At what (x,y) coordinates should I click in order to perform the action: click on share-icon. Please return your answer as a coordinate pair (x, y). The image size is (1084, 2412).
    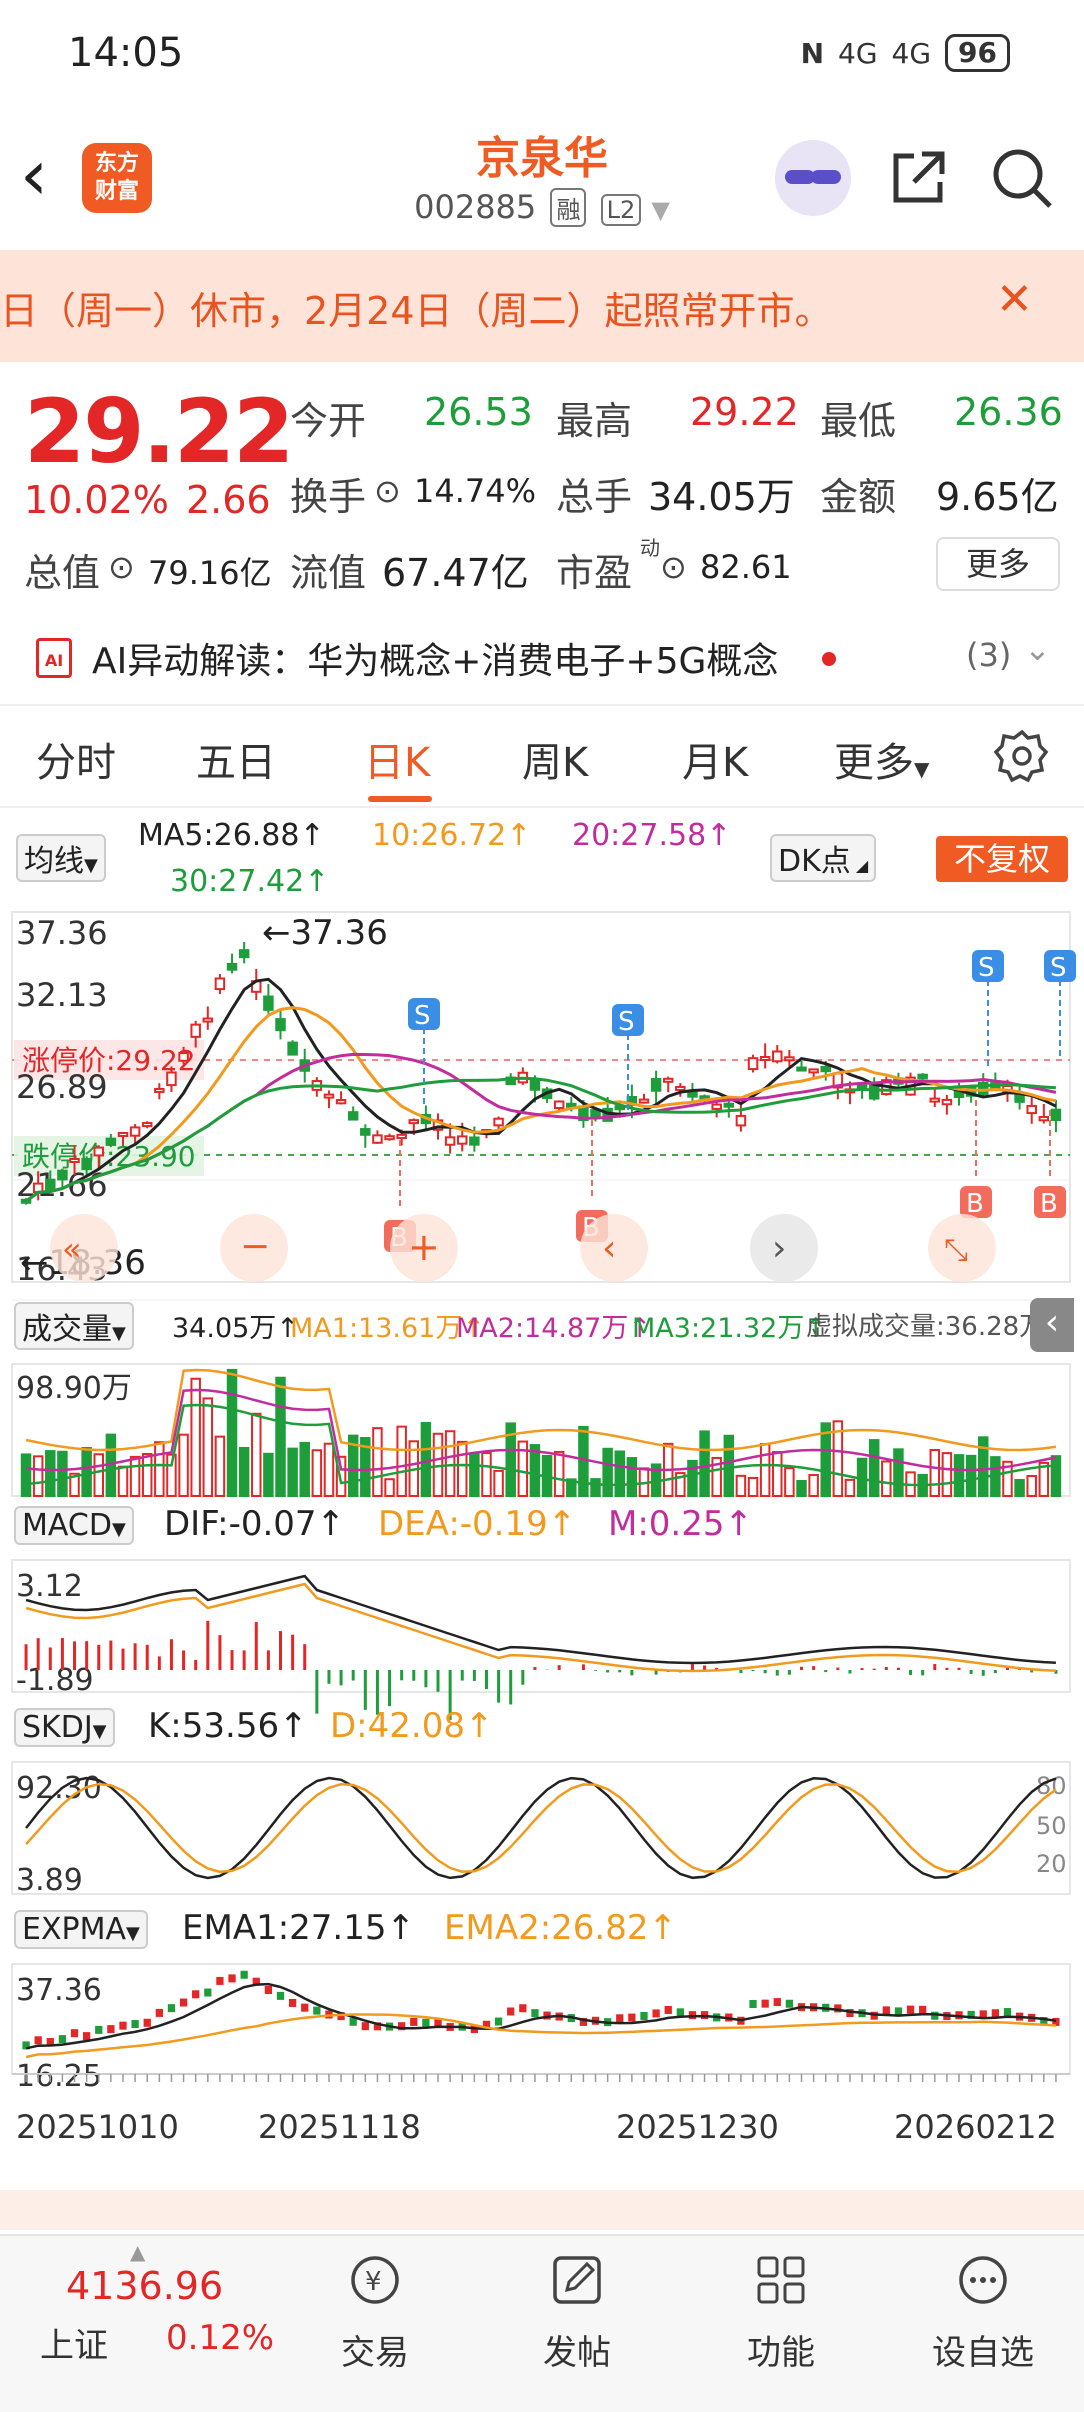
    Looking at the image, I should click on (918, 178).